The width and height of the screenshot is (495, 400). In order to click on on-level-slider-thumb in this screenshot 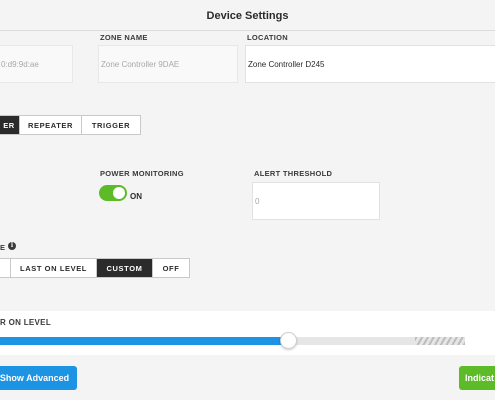, I will do `click(288, 340)`.